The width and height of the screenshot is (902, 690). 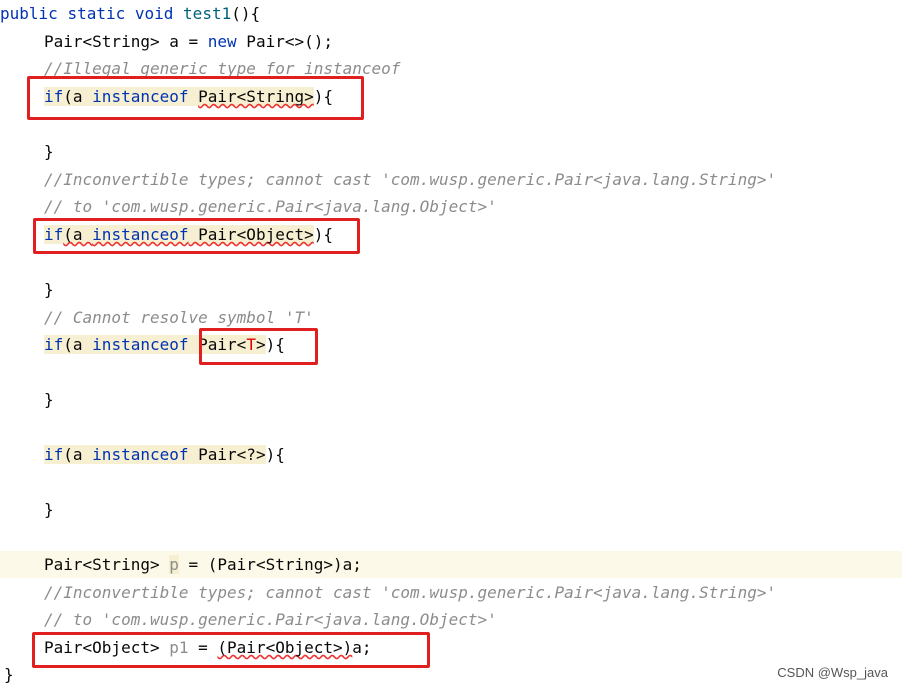 I want to click on code-line-1: public static void test1(){, so click(x=451, y=13).